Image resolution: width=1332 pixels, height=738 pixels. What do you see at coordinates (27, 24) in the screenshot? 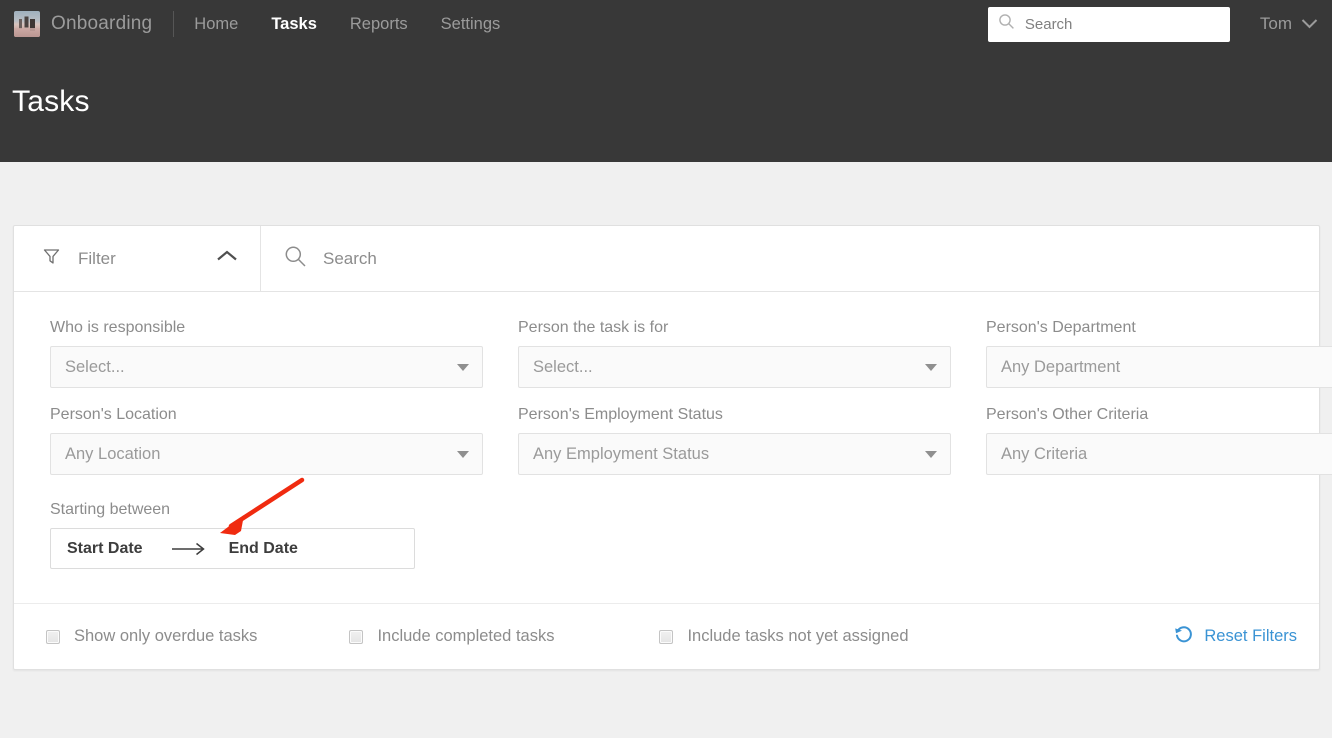
I see `photo-logo-icon` at bounding box center [27, 24].